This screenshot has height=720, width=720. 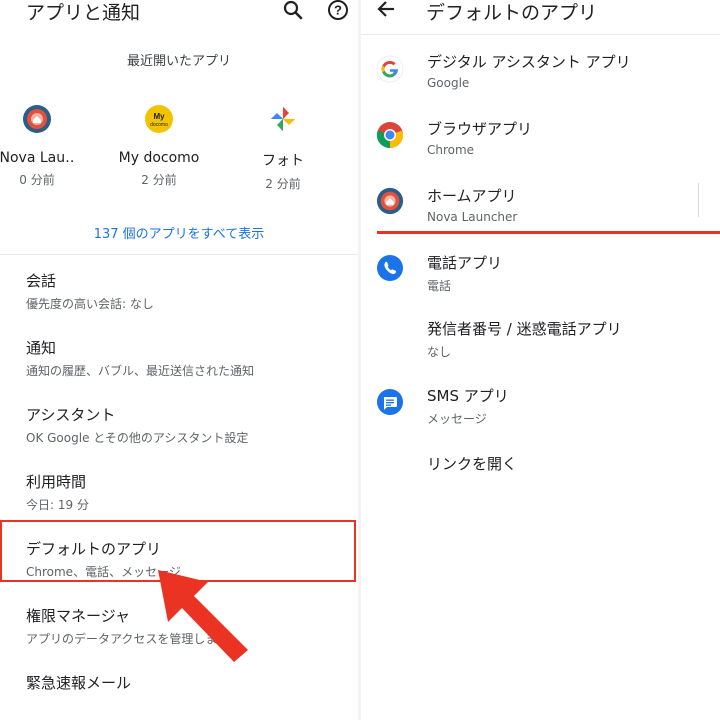 What do you see at coordinates (137, 425) in the screenshot?
I see `settings-item-assistant: アシスタント OK Google とその他のアシスタント設定` at bounding box center [137, 425].